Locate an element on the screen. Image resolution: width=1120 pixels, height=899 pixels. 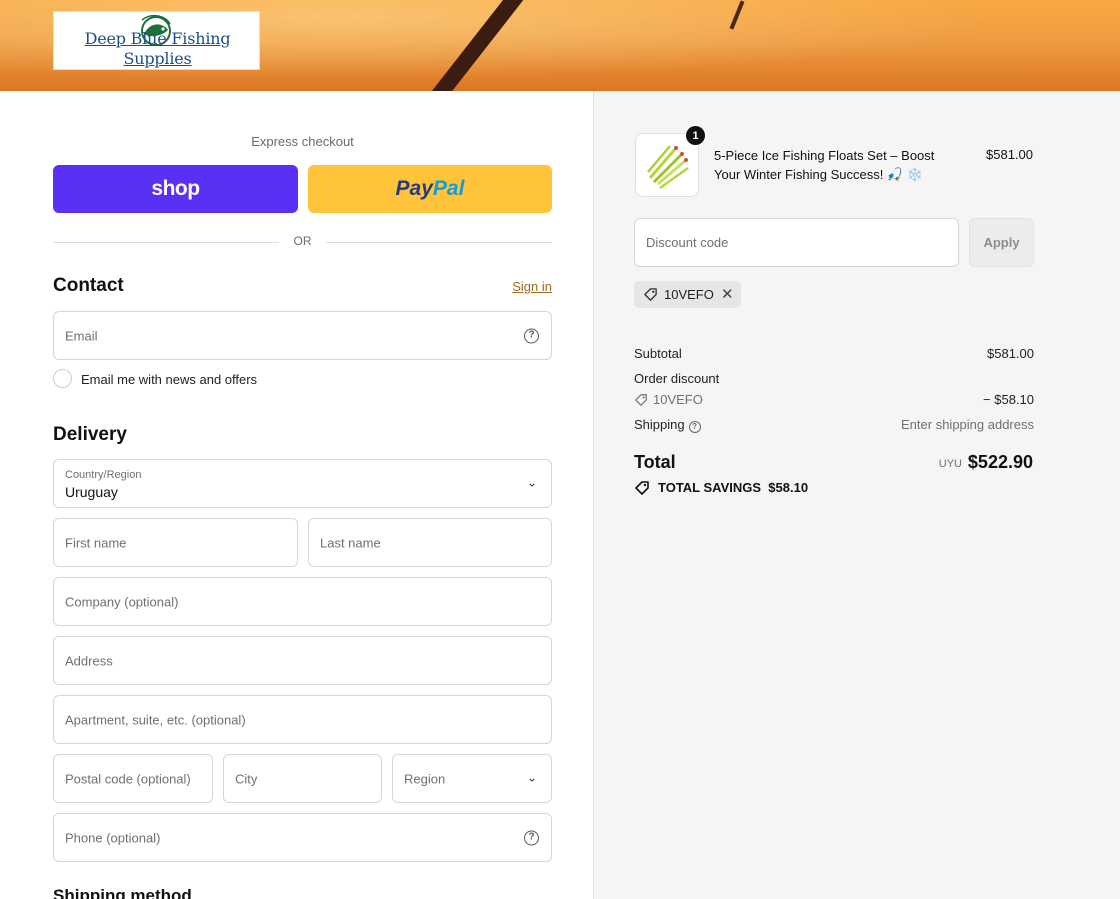
remove-code-icon: ✕ is located at coordinates (727, 294).